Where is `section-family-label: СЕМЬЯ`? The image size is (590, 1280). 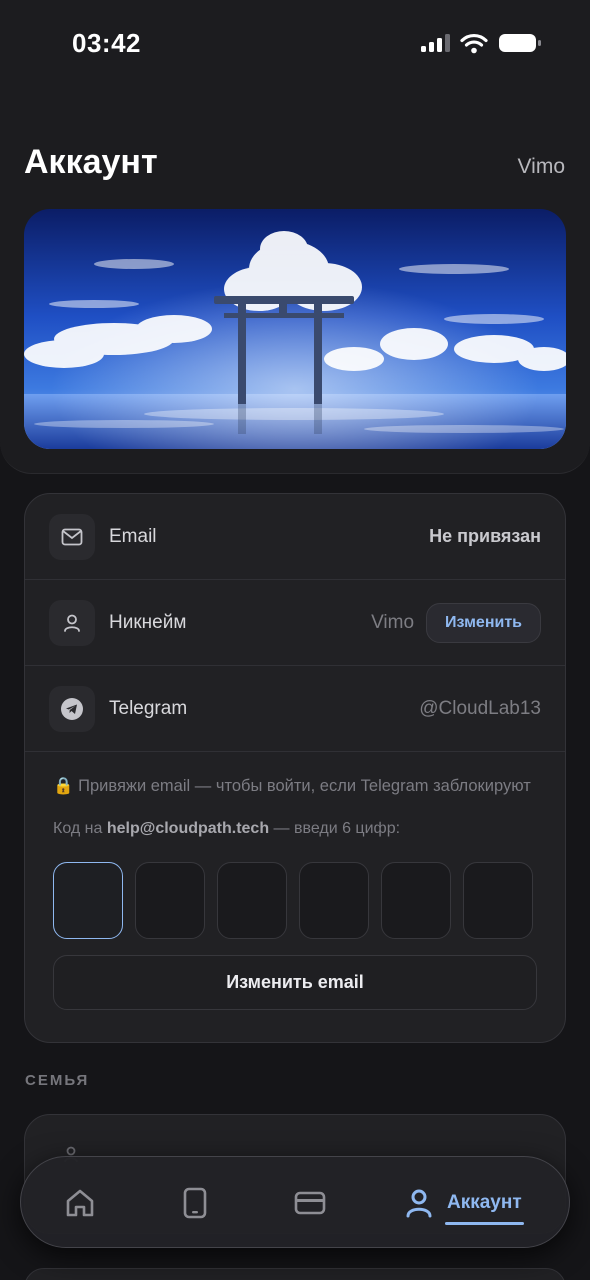
section-family-label: СЕМЬЯ is located at coordinates (57, 1080).